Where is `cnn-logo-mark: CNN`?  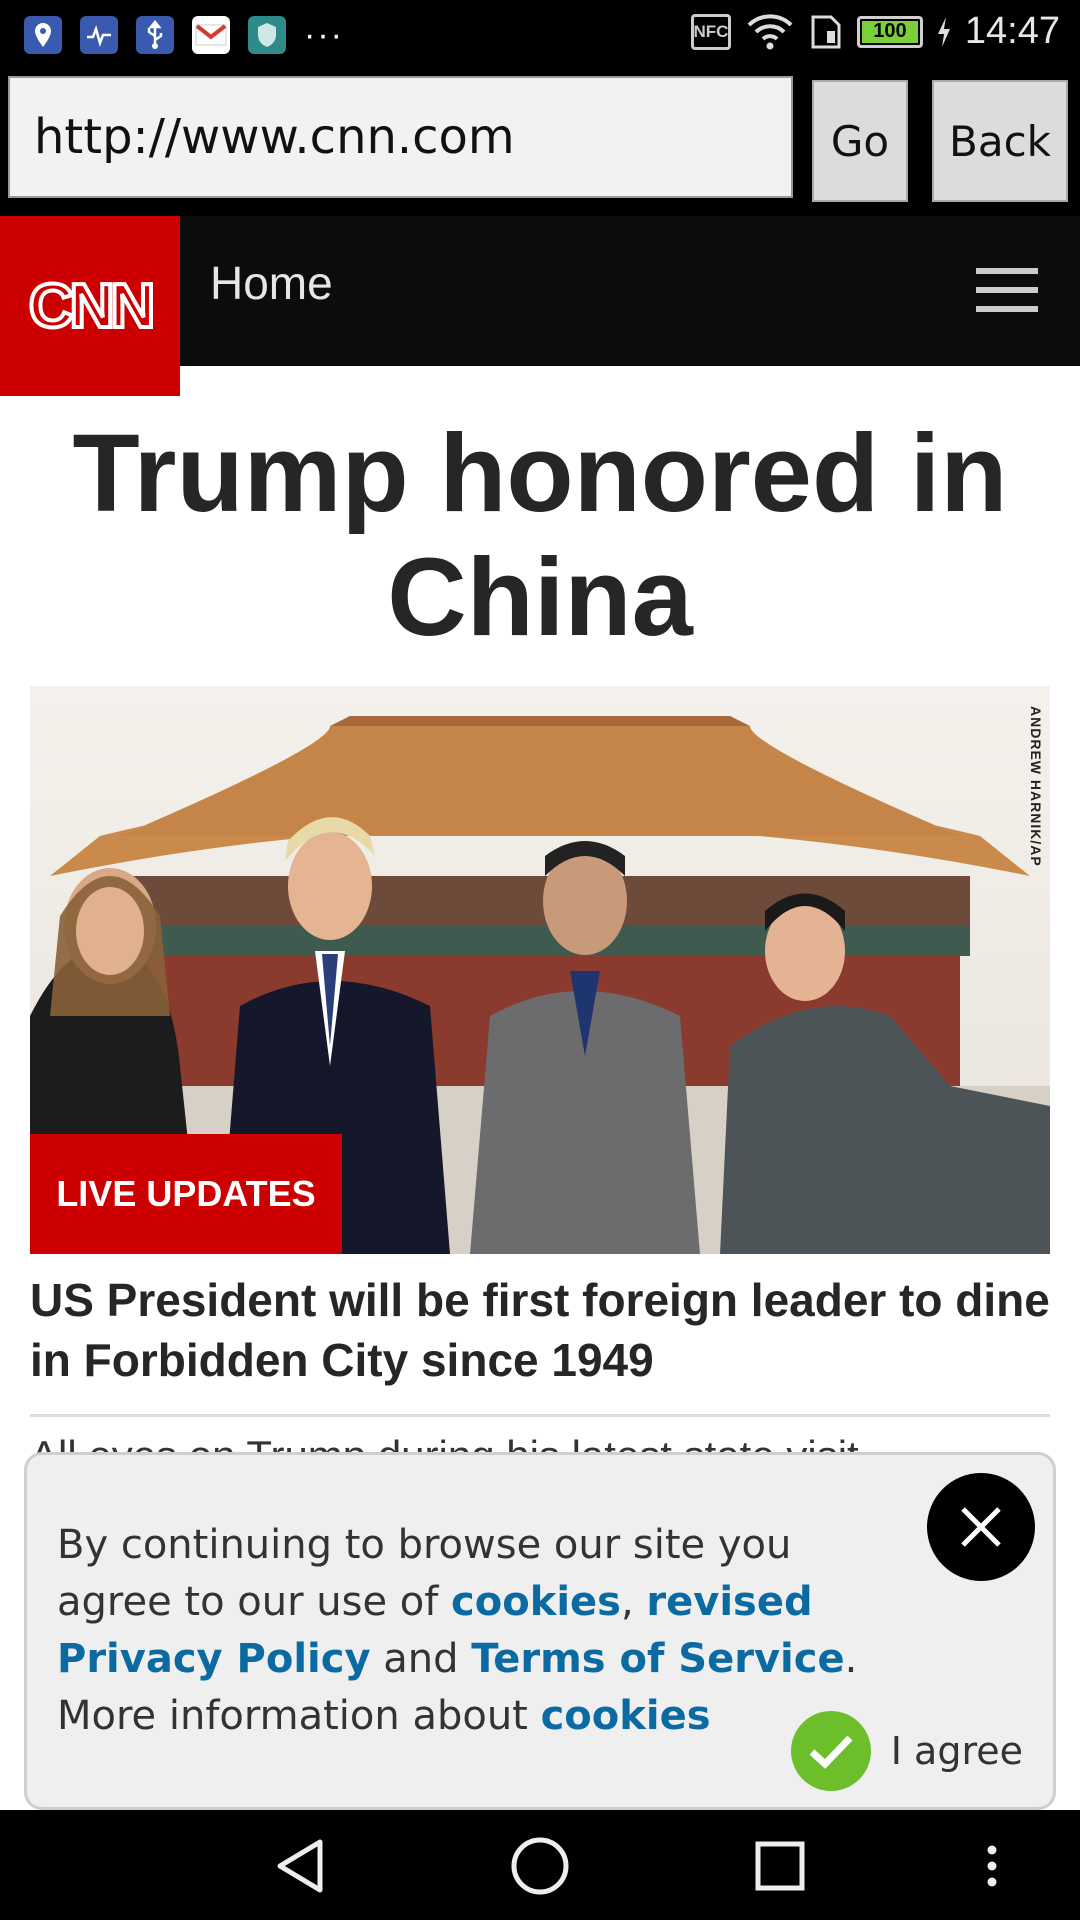 cnn-logo-mark: CNN is located at coordinates (92, 306).